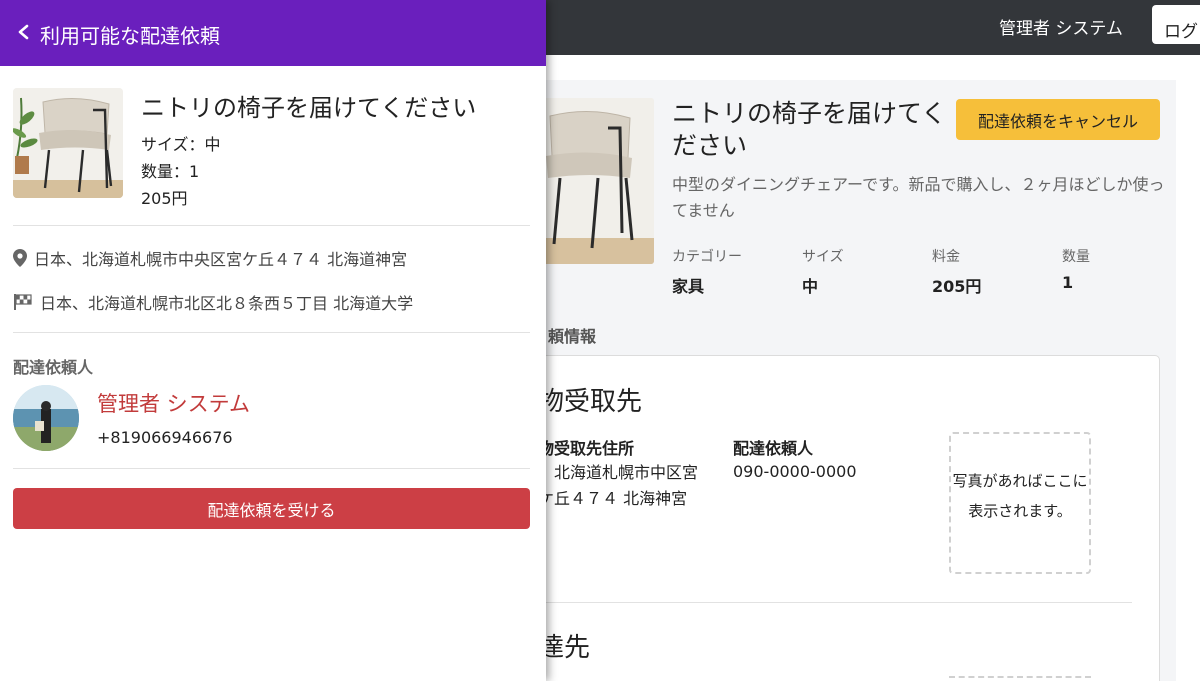 The height and width of the screenshot is (681, 1200). Describe the element at coordinates (707, 271) in the screenshot. I see `spec-category: カテゴリー 家具` at that location.